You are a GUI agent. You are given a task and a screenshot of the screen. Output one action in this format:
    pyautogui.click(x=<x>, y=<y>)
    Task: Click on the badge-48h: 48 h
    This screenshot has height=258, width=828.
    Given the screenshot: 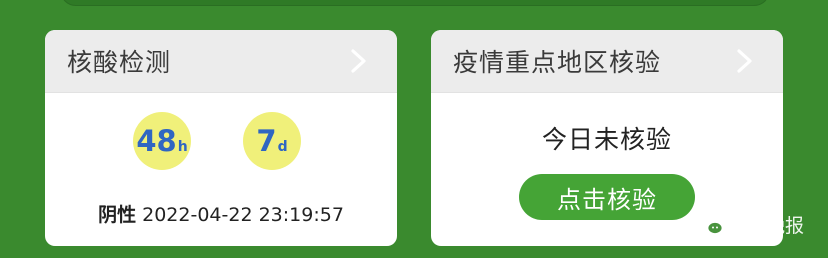 What is the action you would take?
    pyautogui.click(x=162, y=141)
    